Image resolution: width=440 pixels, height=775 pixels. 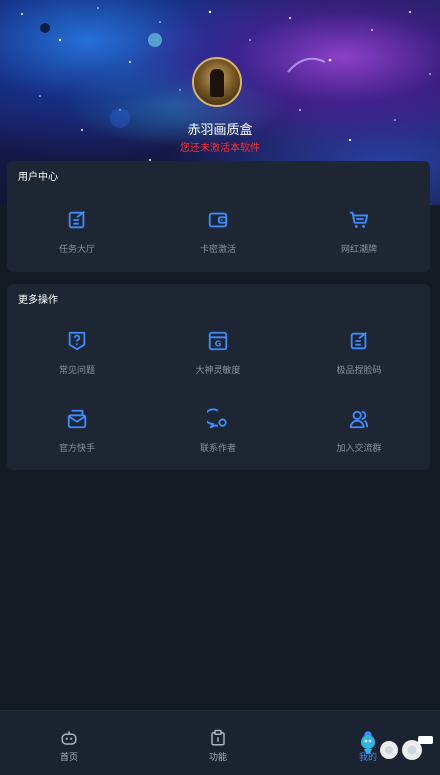 I want to click on app-name: 赤羽画质盒, so click(x=220, y=130).